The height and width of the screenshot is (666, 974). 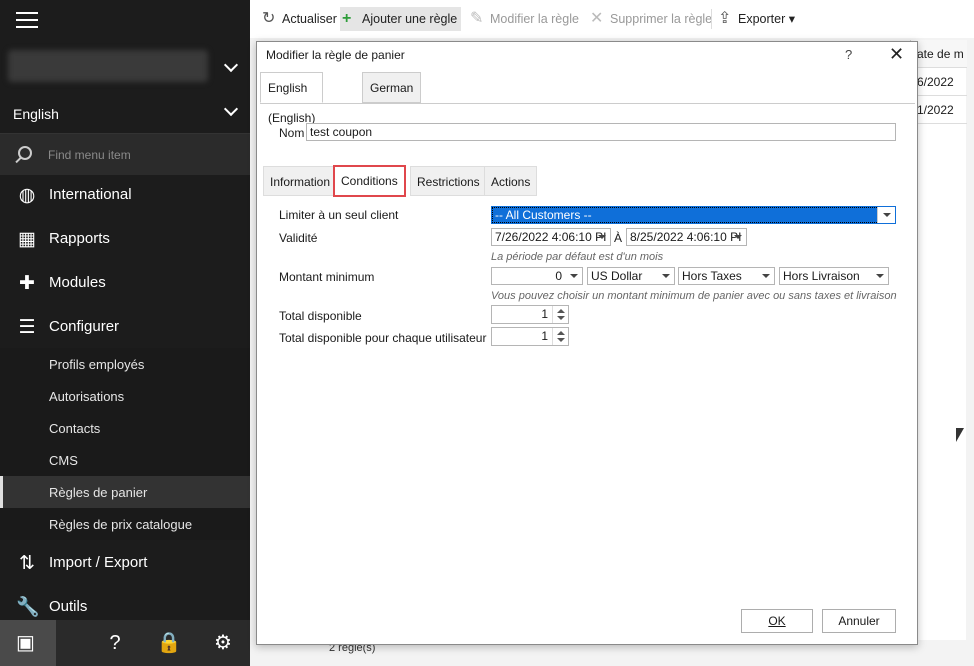 What do you see at coordinates (848, 54) in the screenshot?
I see `dialog-help-button: ?` at bounding box center [848, 54].